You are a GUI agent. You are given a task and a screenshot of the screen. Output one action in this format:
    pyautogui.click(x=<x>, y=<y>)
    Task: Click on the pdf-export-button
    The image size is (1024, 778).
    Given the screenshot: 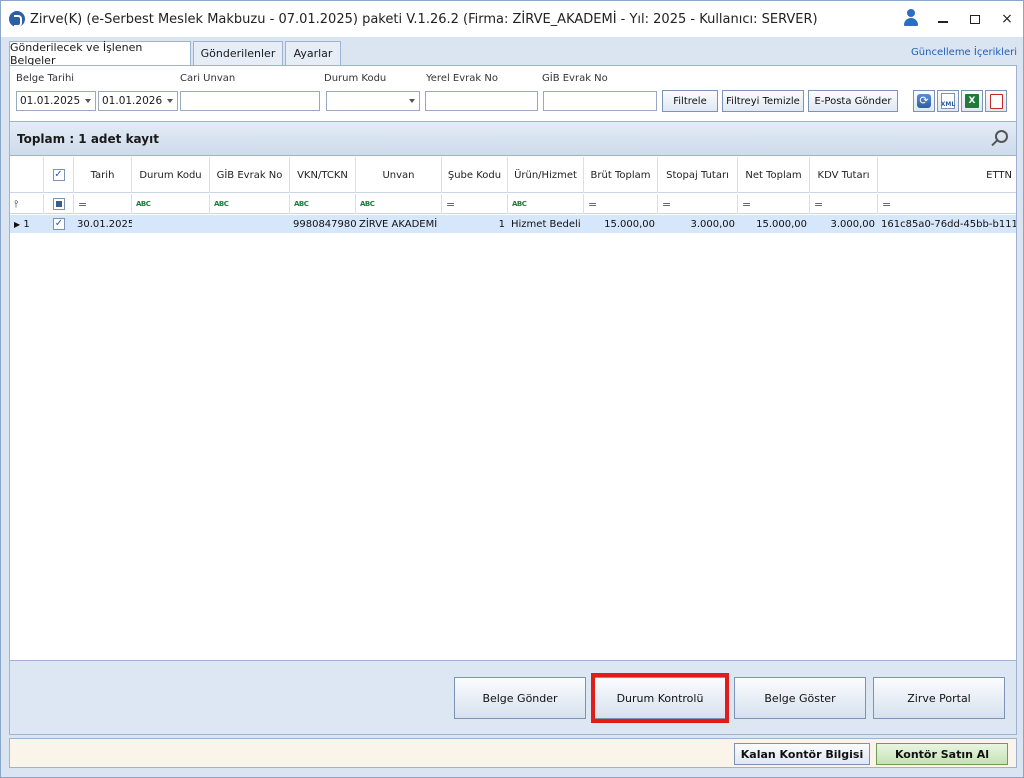 What is the action you would take?
    pyautogui.click(x=996, y=101)
    